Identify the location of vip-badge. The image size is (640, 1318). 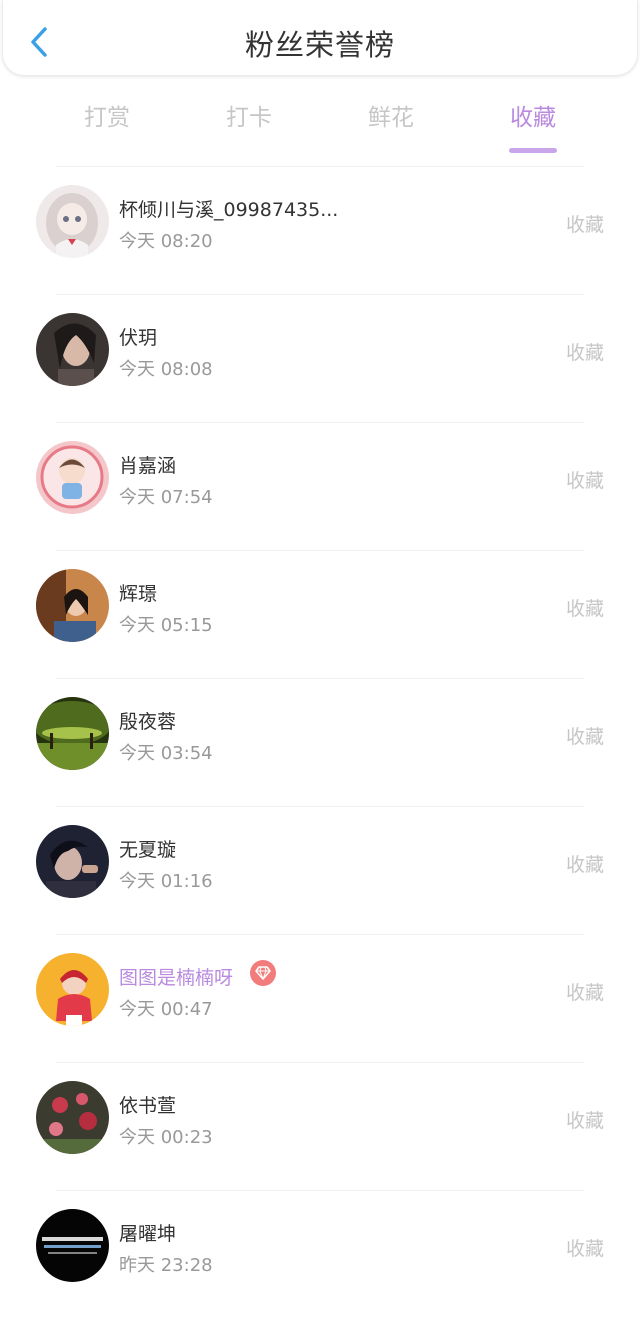
(263, 973).